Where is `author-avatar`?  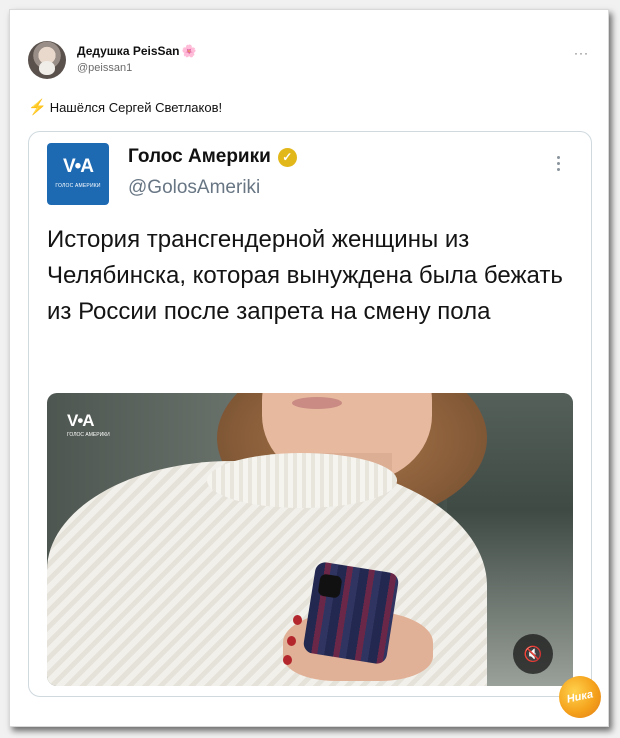 author-avatar is located at coordinates (47, 60).